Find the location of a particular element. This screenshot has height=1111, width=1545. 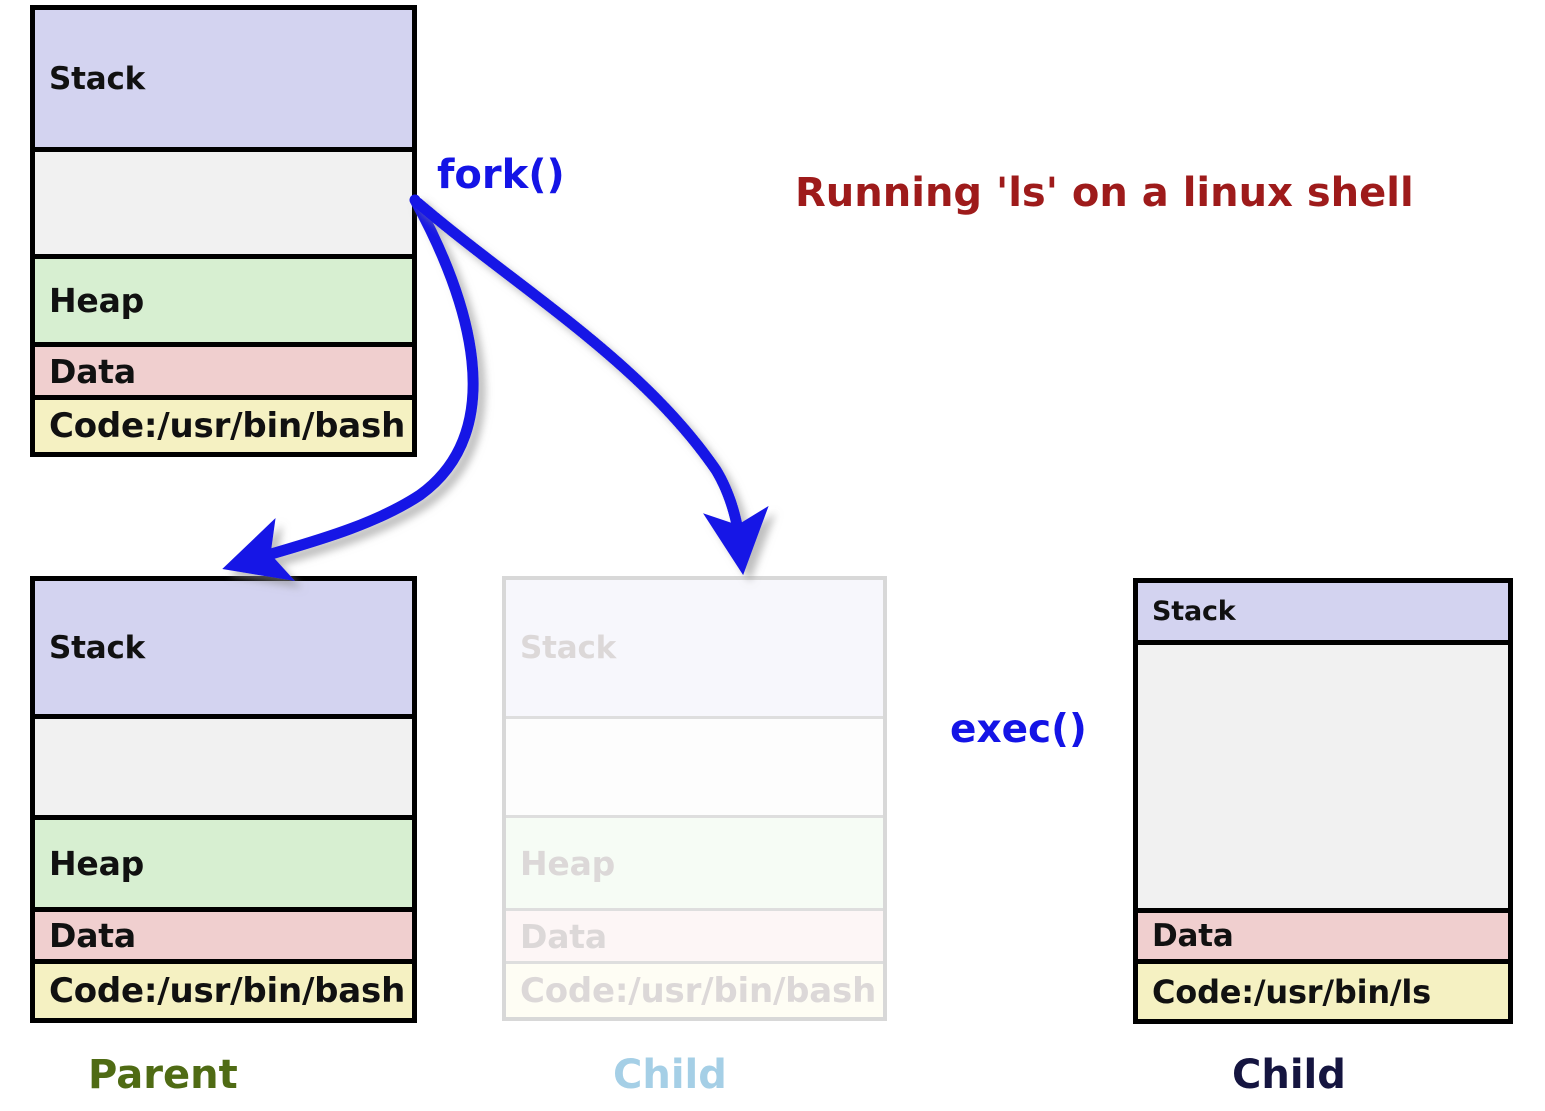

parent-gap-segment is located at coordinates (223, 770).